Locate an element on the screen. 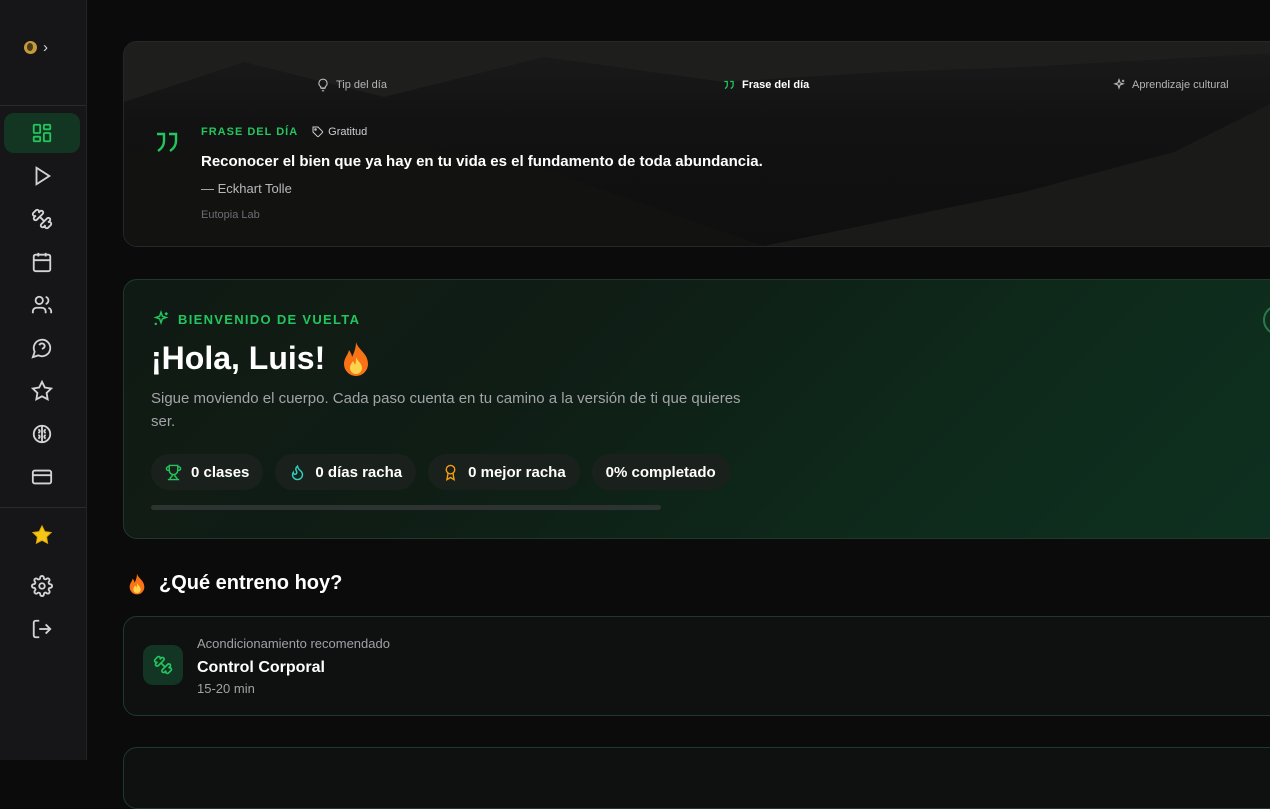 This screenshot has width=1270, height=809. nav-play is located at coordinates (42, 176).